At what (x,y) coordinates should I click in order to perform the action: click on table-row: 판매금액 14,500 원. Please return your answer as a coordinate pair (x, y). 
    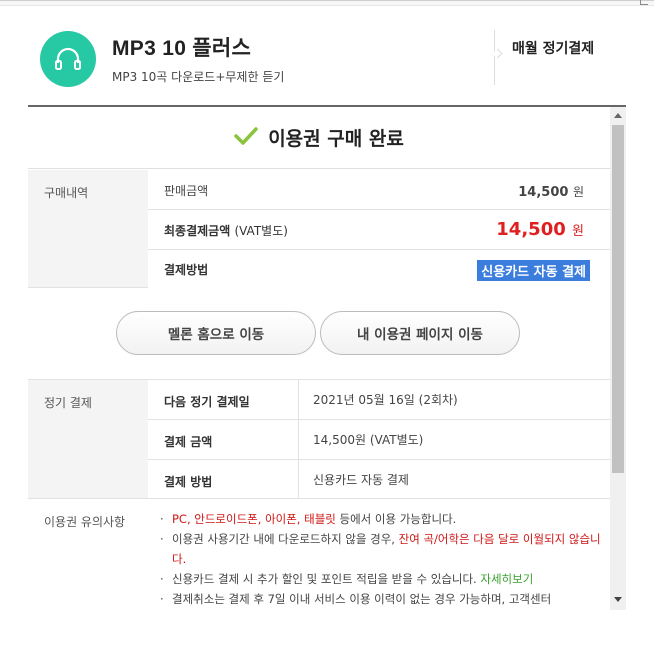
    Looking at the image, I should click on (379, 190).